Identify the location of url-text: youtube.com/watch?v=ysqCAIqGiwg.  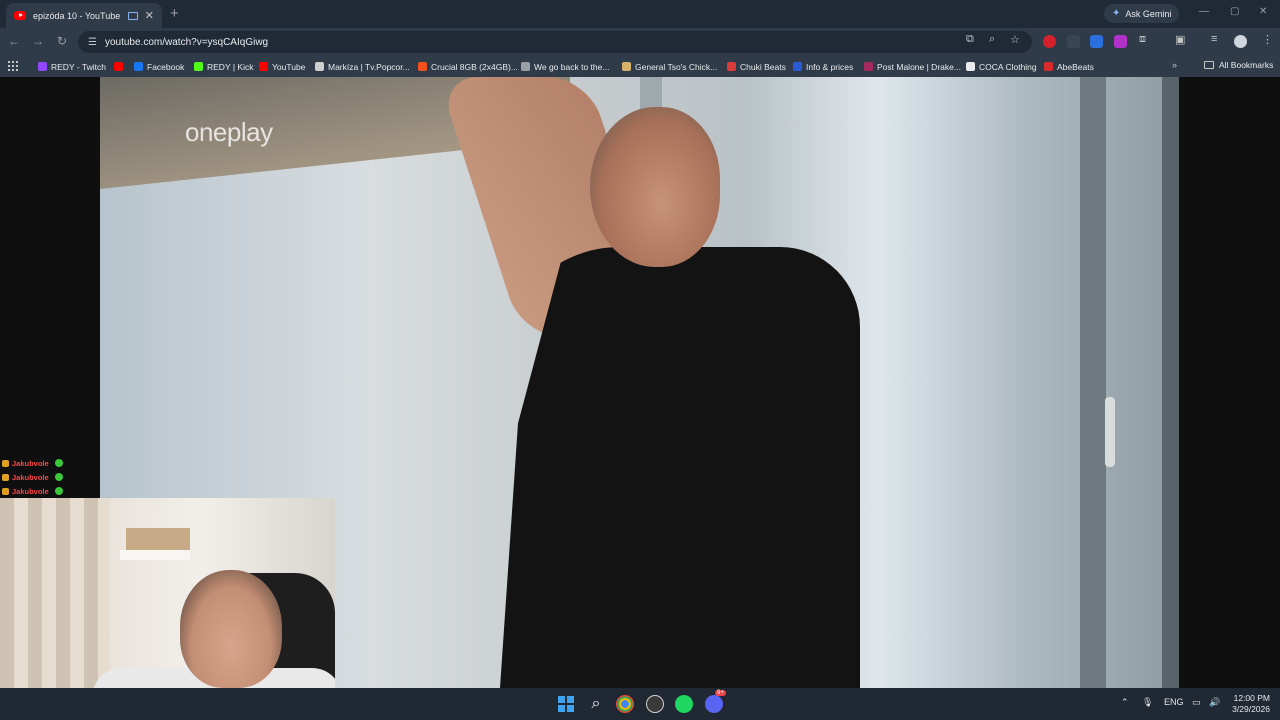
(186, 42).